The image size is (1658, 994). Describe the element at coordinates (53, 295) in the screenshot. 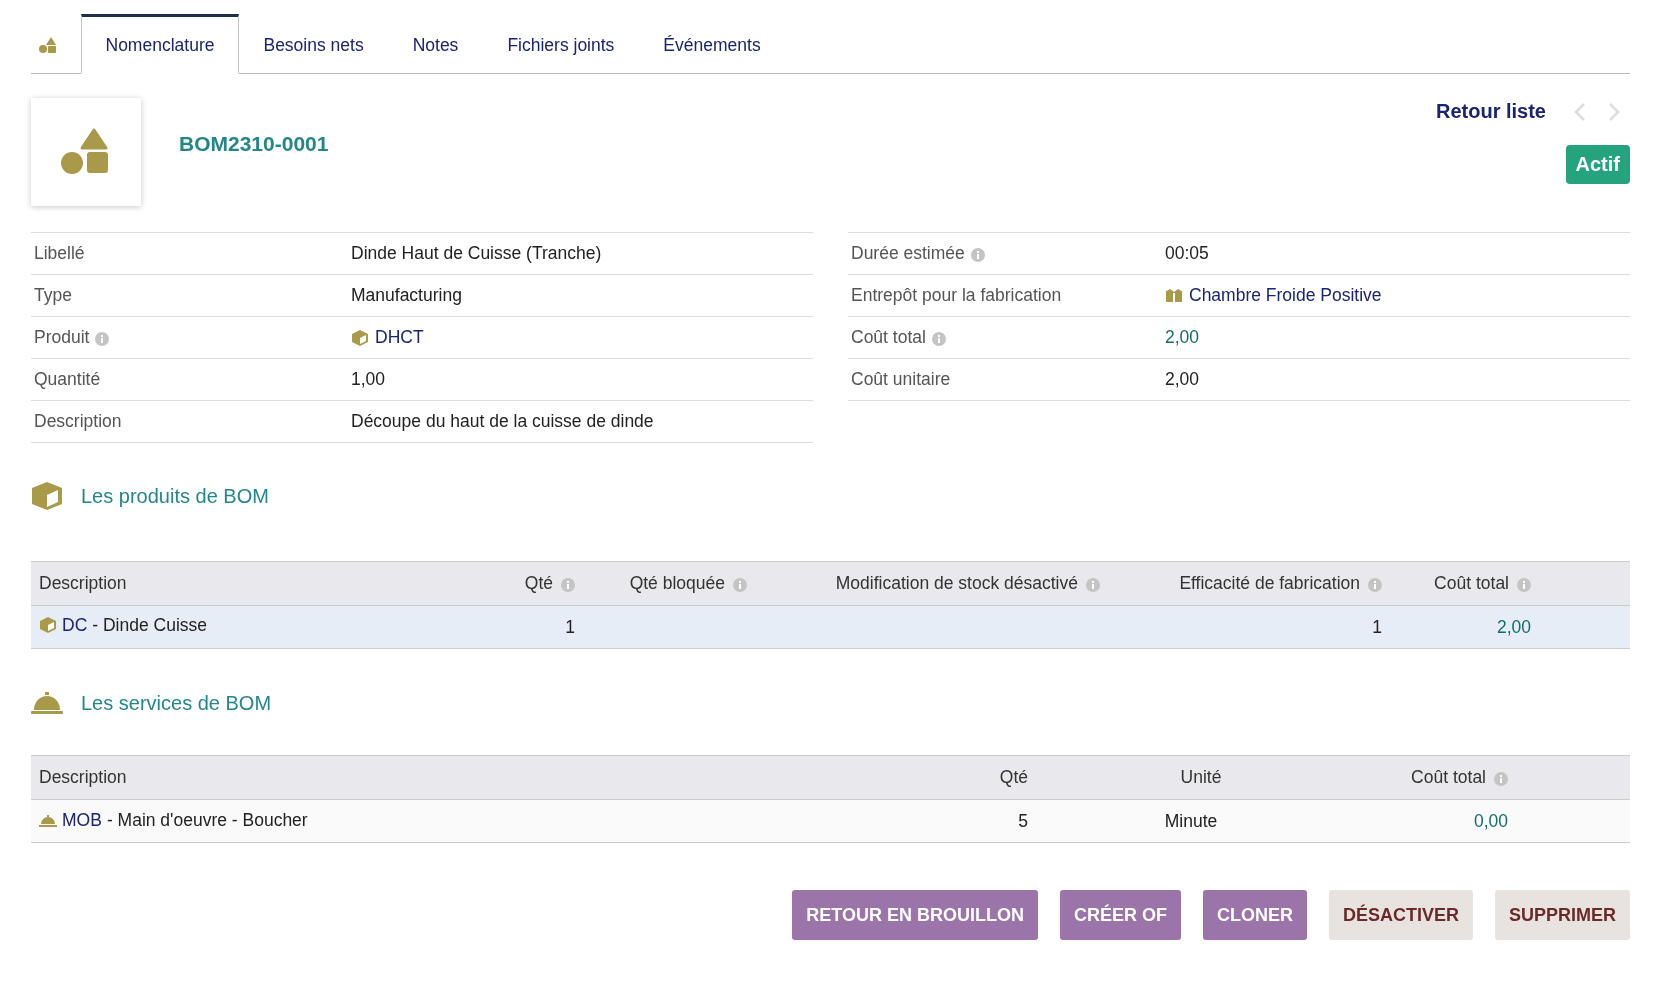

I see `field-label: Type` at that location.